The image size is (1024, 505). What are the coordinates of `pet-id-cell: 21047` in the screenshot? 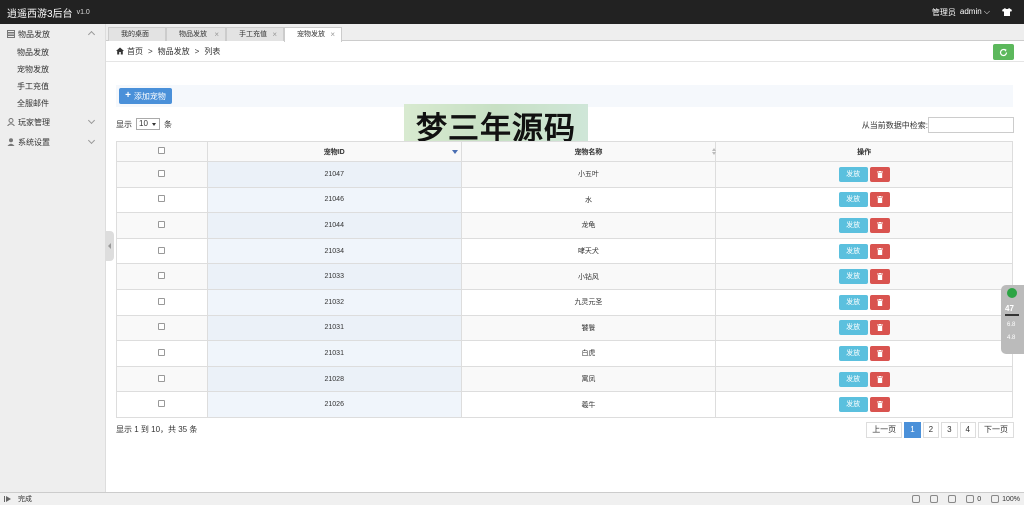 It's located at (334, 174).